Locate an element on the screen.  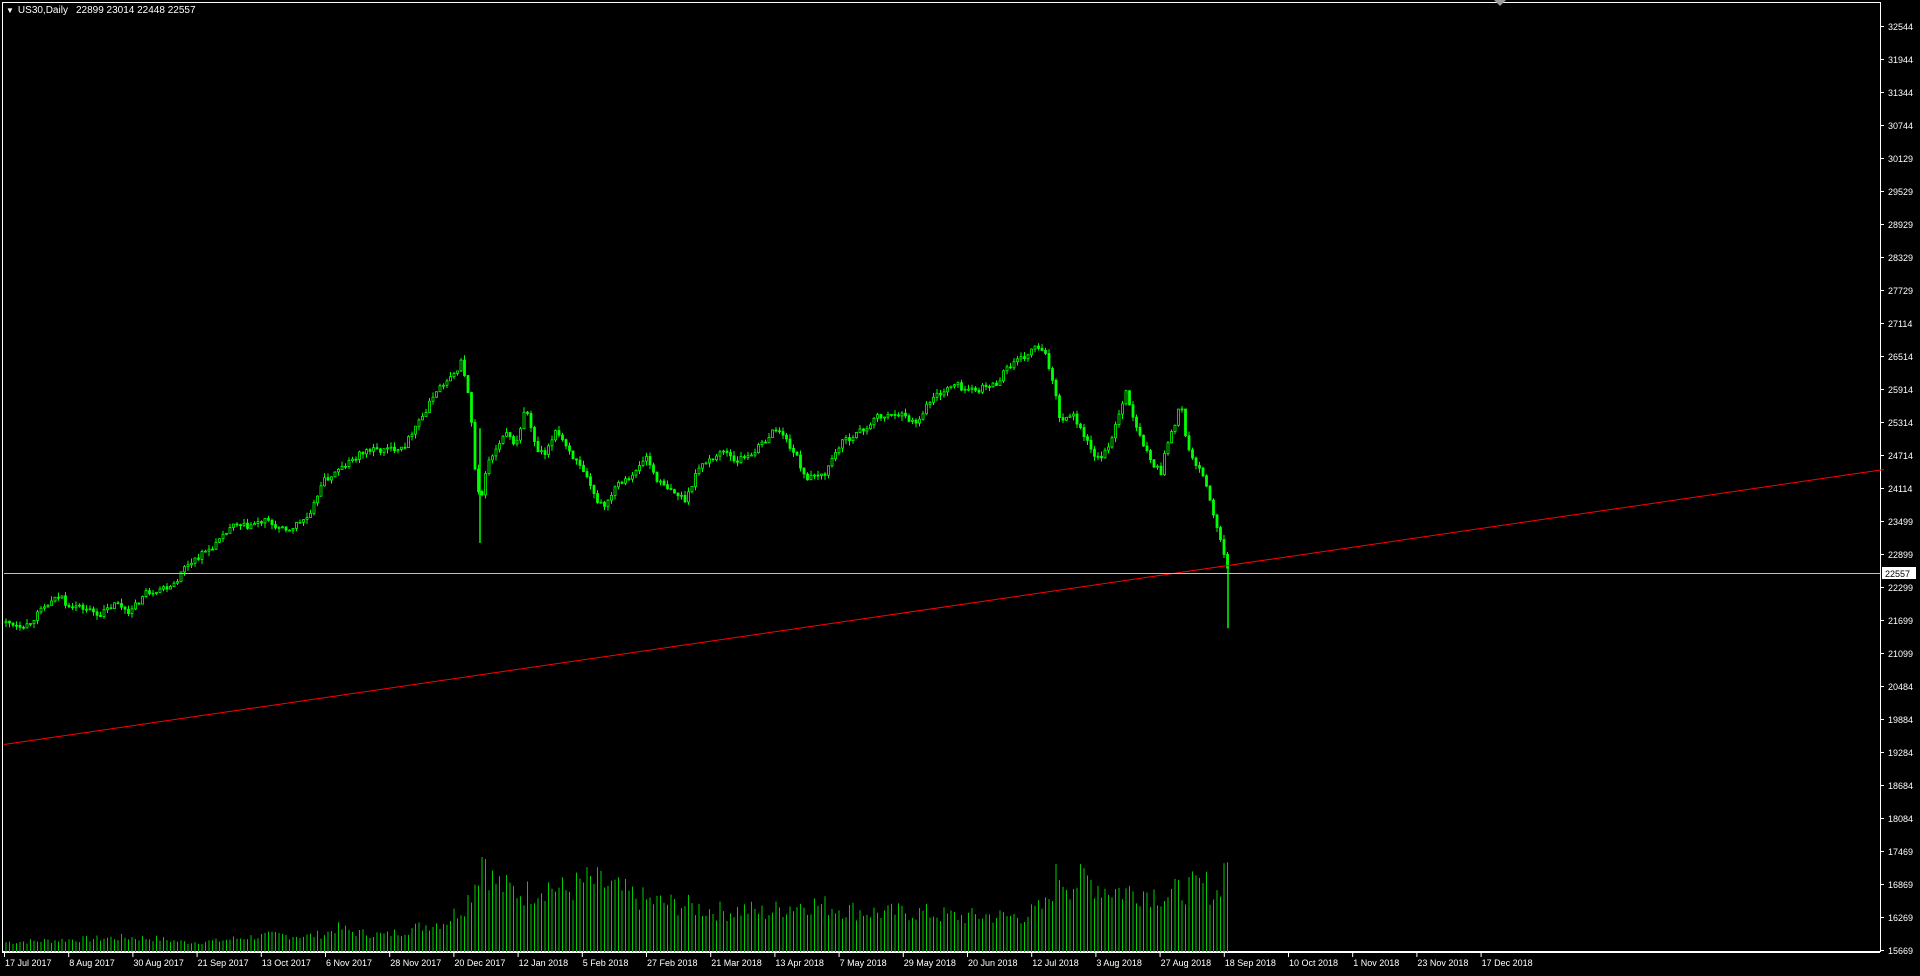
price-tick-label: 25914 is located at coordinates (1900, 390).